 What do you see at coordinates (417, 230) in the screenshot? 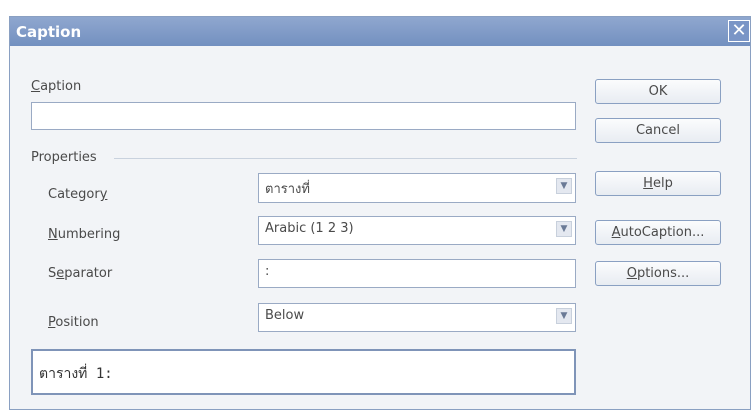
I see `numbering-select: Arabic (1 2 3) ▼` at bounding box center [417, 230].